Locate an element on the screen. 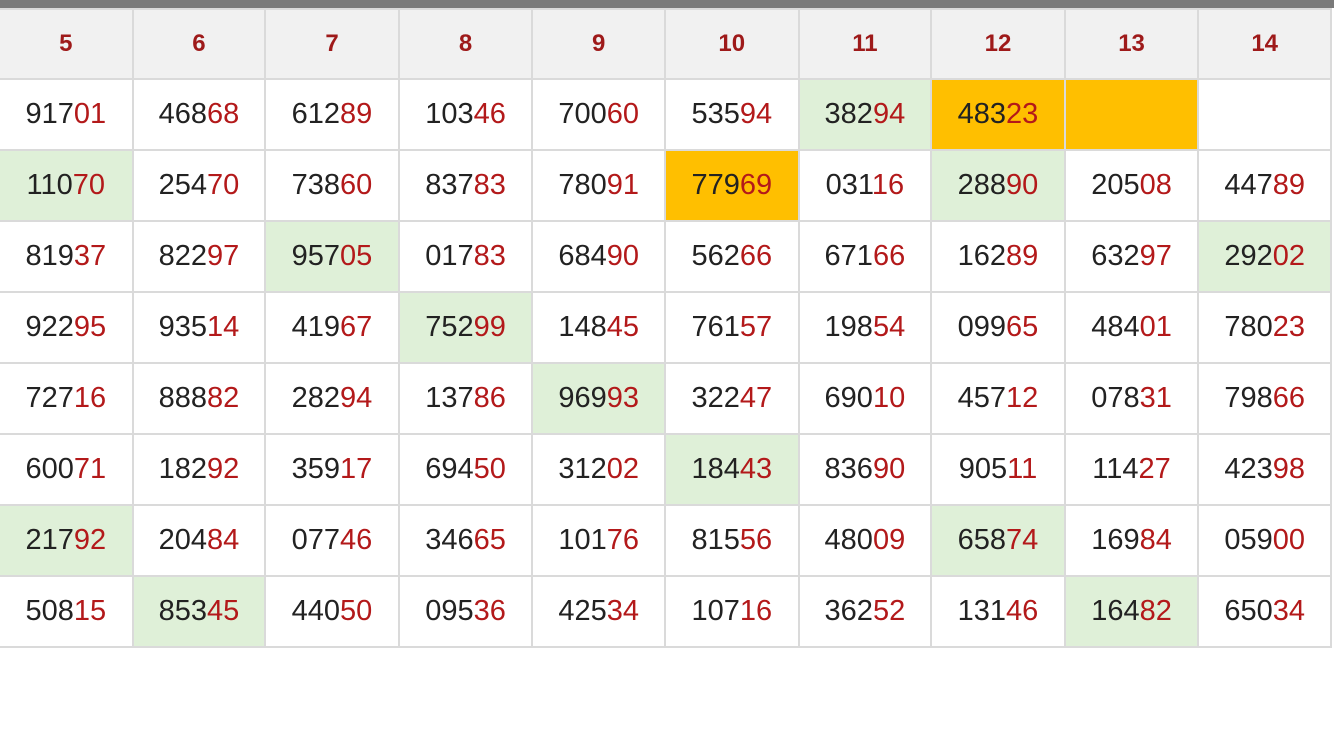 This screenshot has width=1334, height=750. result-cell: 48323 is located at coordinates (998, 114).